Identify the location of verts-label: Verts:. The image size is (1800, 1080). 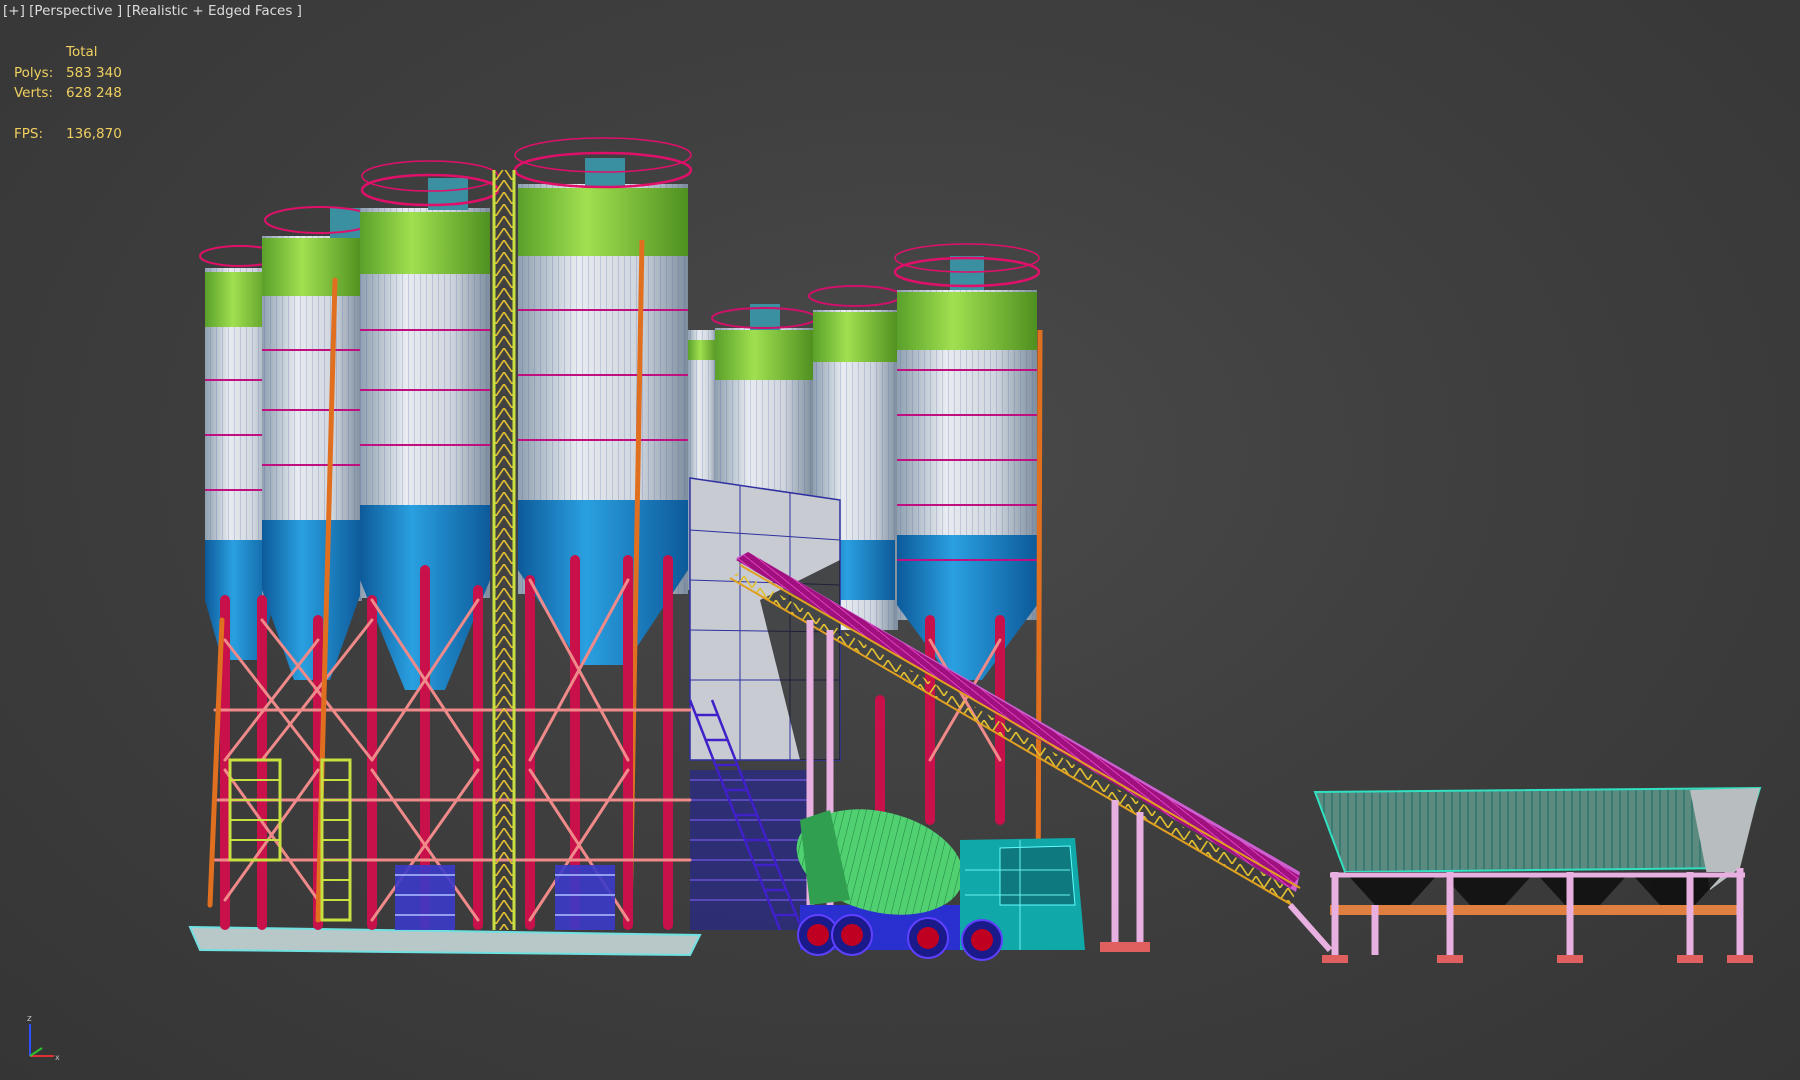
(33, 93).